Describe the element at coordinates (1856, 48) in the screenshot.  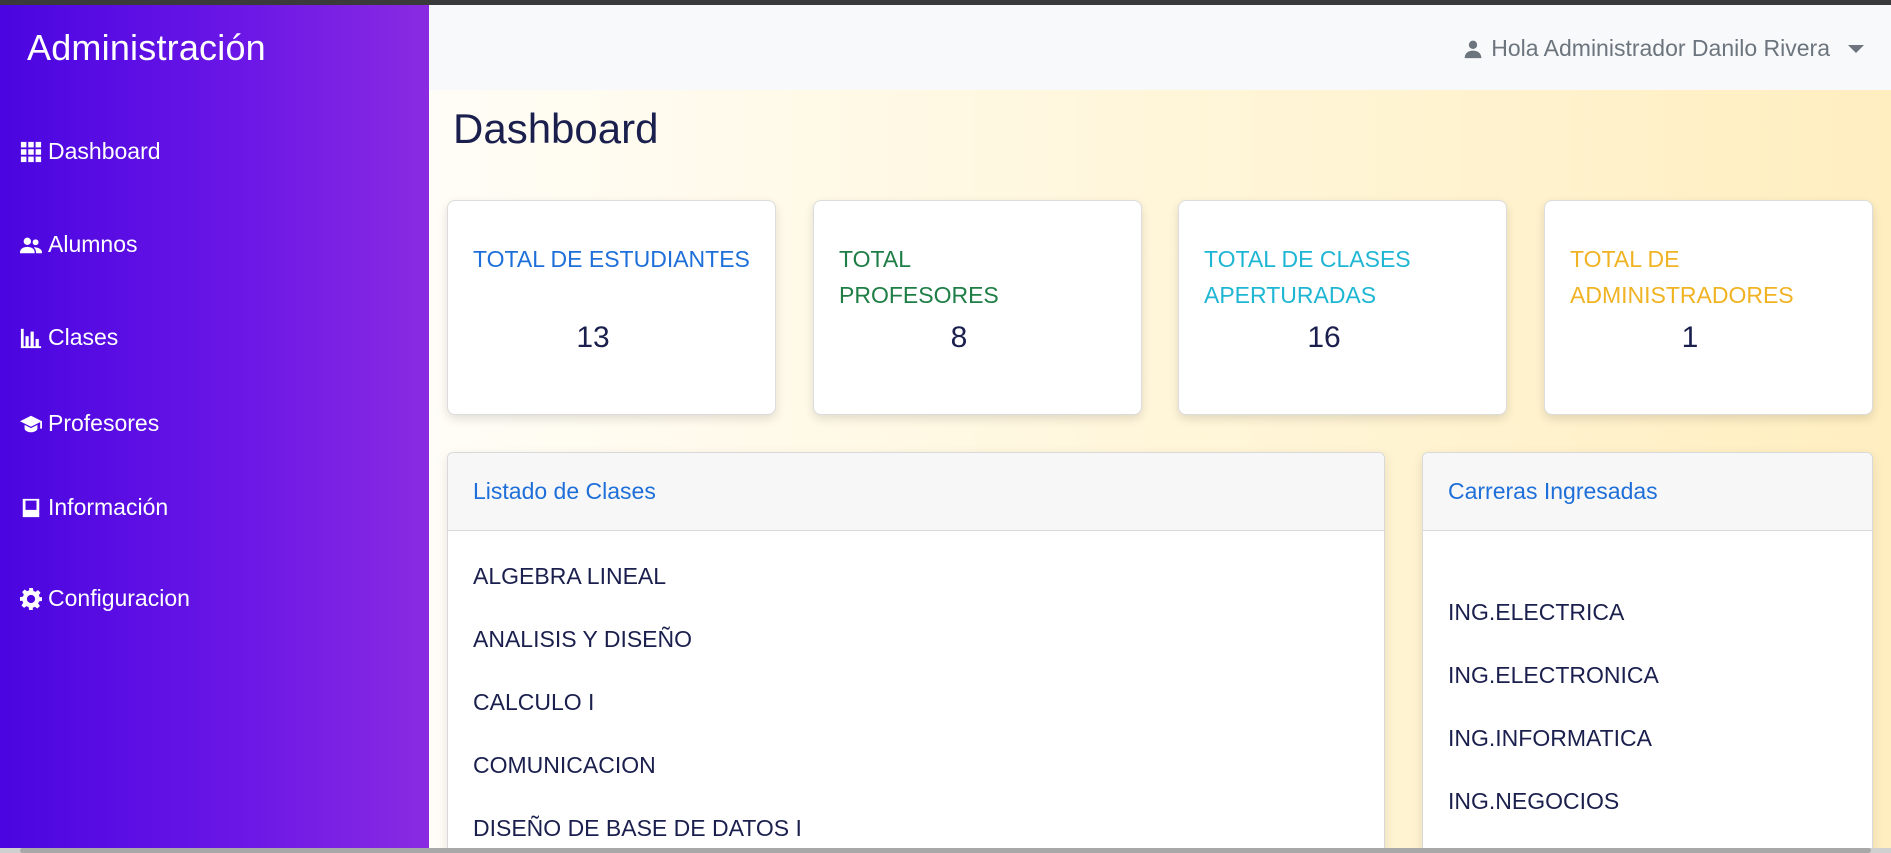
I see `chevron-down-icon` at that location.